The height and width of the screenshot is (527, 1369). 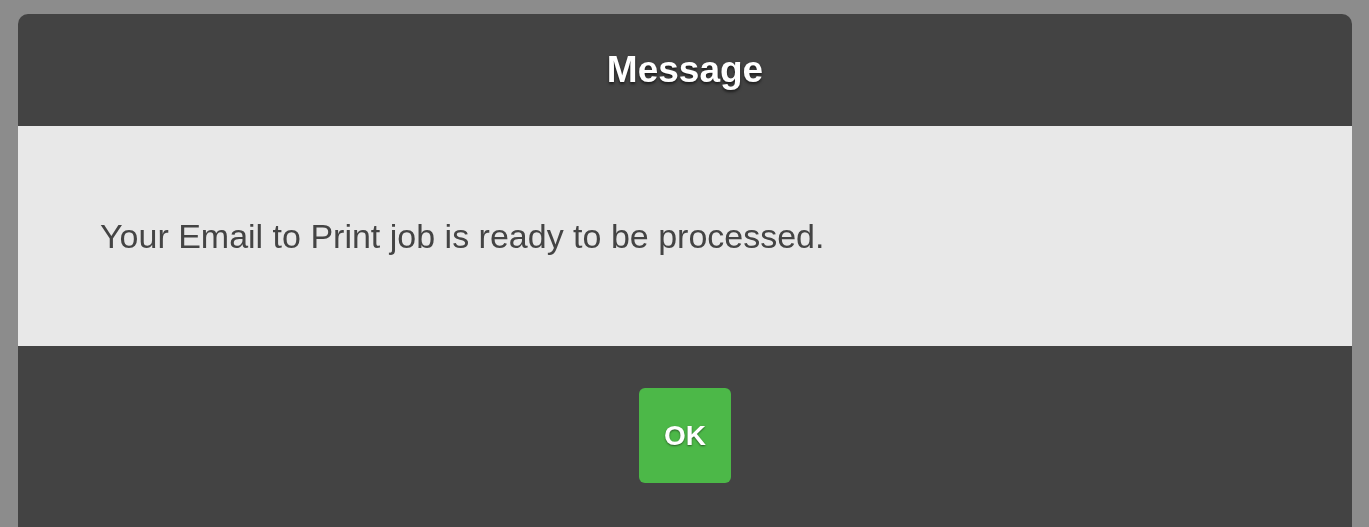 What do you see at coordinates (685, 70) in the screenshot?
I see `dialog-title: Message` at bounding box center [685, 70].